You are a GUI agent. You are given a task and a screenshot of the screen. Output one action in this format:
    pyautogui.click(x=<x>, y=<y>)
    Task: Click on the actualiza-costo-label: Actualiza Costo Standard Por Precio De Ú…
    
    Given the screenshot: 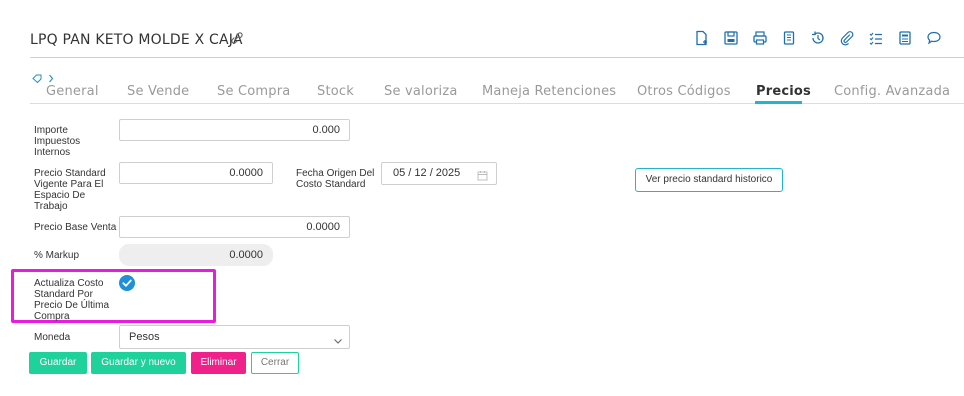 What is the action you would take?
    pyautogui.click(x=72, y=300)
    